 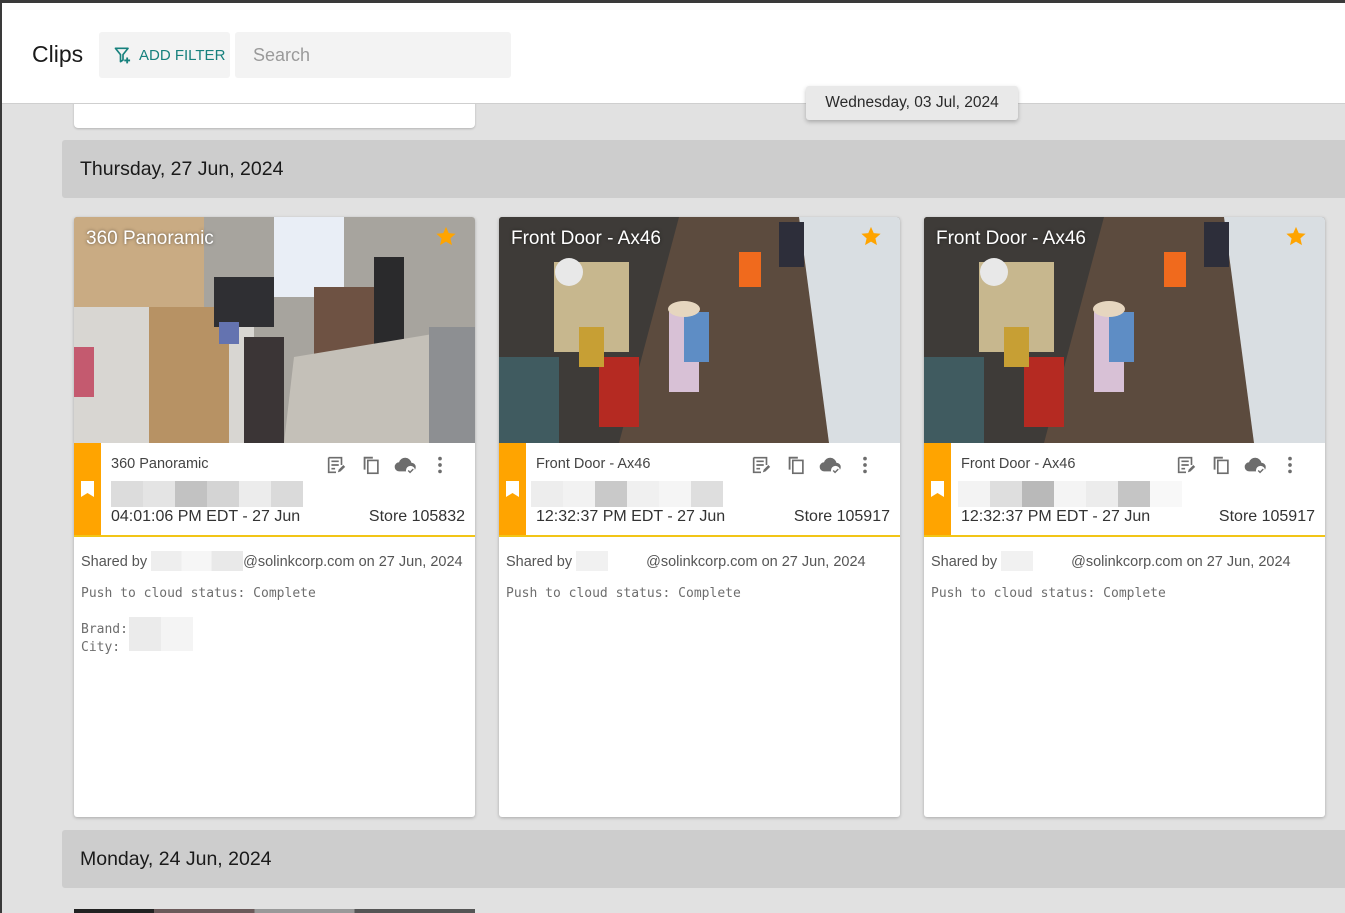 What do you see at coordinates (703, 169) in the screenshot?
I see `day-header: Thursday, 27 Jun, 2024` at bounding box center [703, 169].